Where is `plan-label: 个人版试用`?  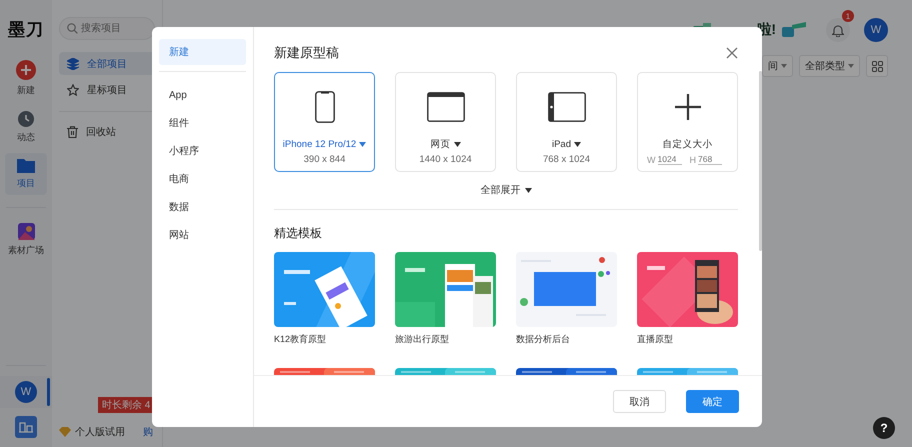 plan-label: 个人版试用 is located at coordinates (100, 432).